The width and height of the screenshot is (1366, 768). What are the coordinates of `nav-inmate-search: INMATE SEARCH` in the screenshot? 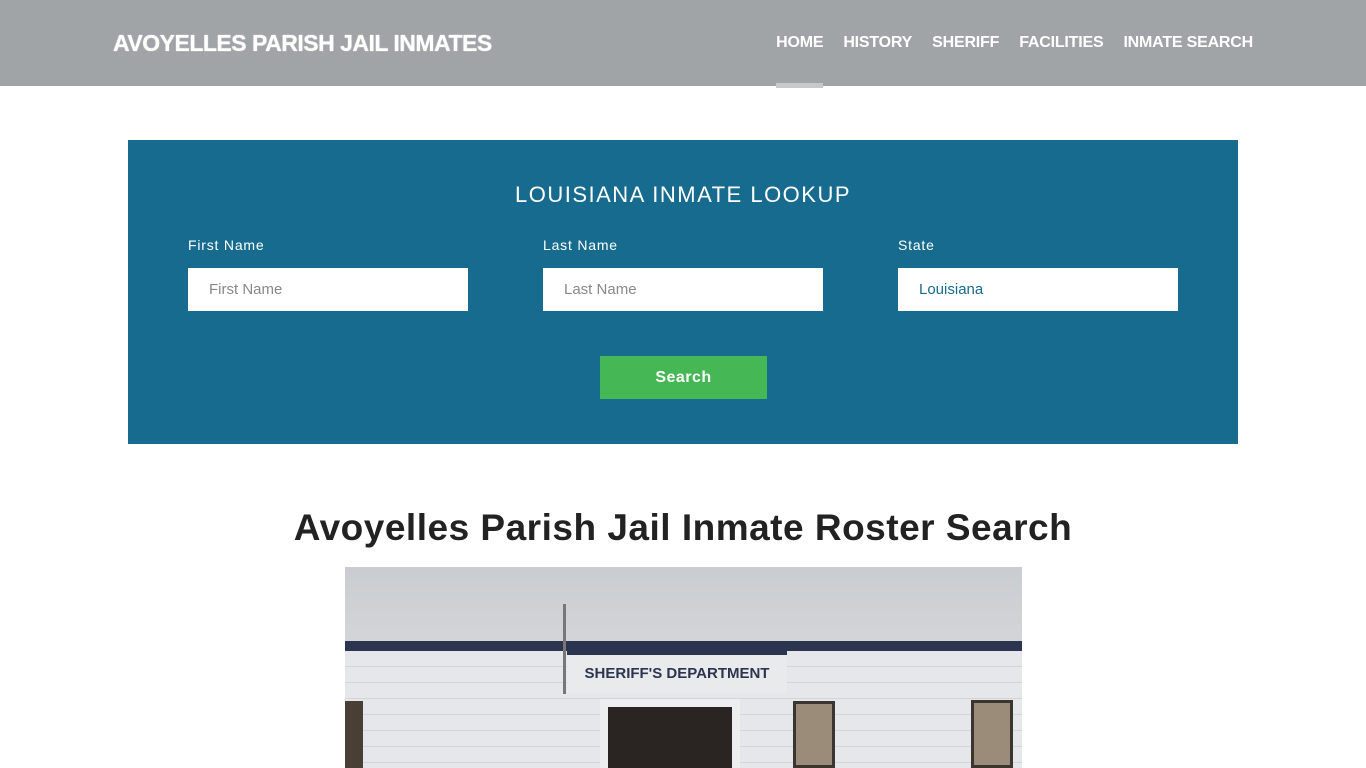 It's located at (1188, 43).